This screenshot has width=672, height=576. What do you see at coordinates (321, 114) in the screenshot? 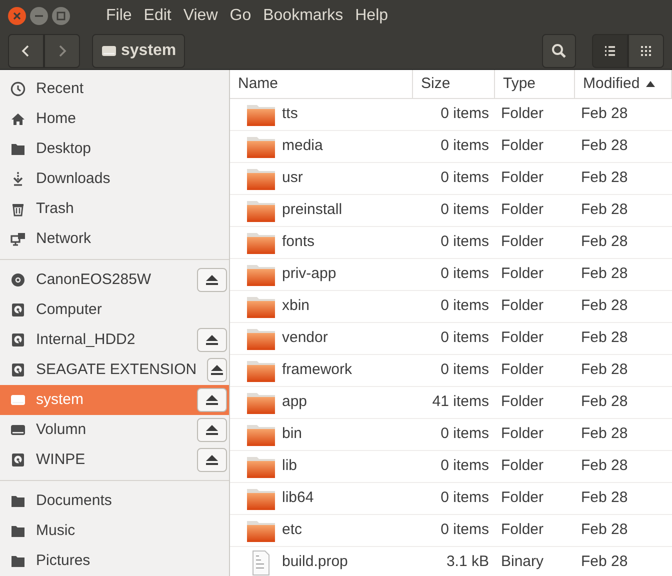
I see `file-name: tts` at bounding box center [321, 114].